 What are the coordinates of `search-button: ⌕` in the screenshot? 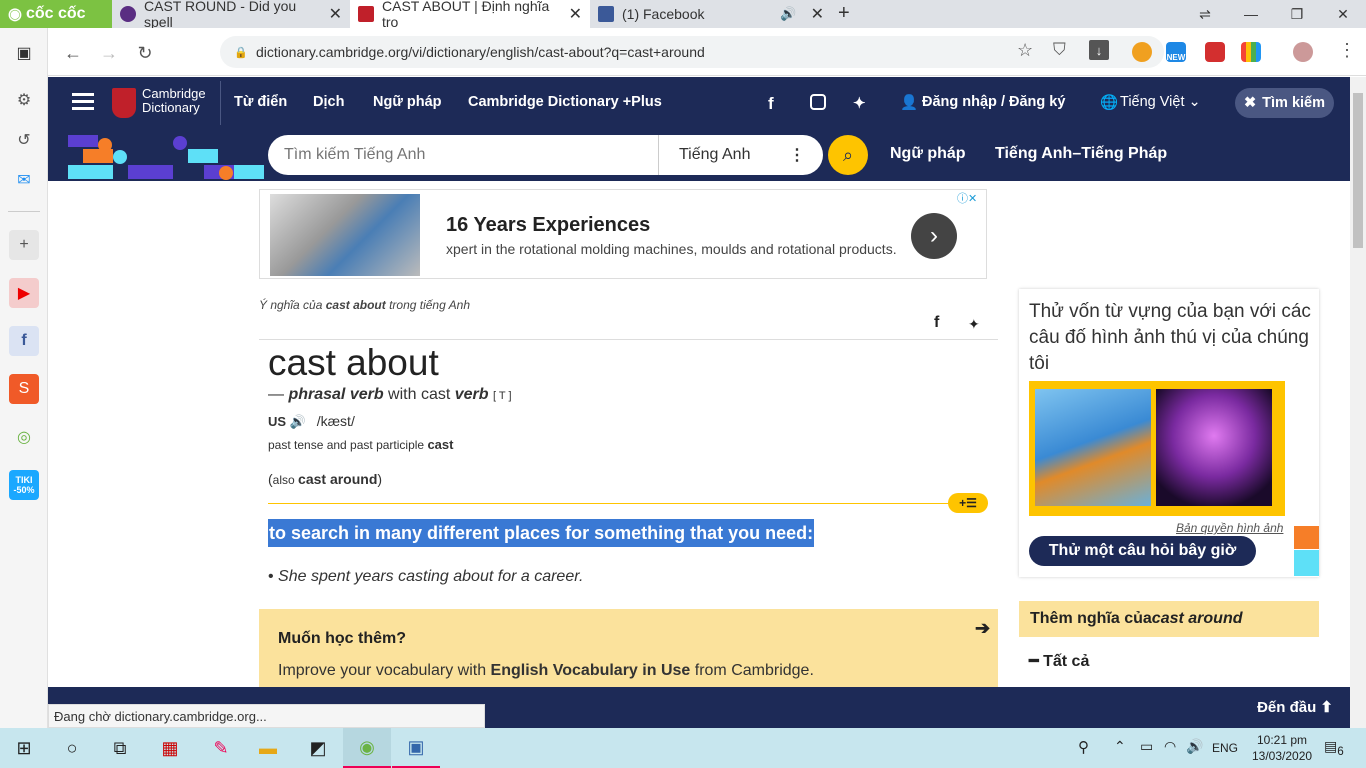 It's located at (848, 155).